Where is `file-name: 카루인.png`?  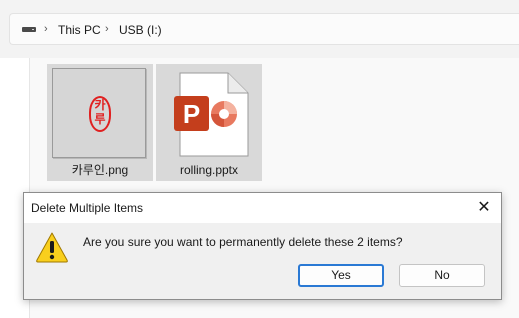
file-name: 카루인.png is located at coordinates (100, 170).